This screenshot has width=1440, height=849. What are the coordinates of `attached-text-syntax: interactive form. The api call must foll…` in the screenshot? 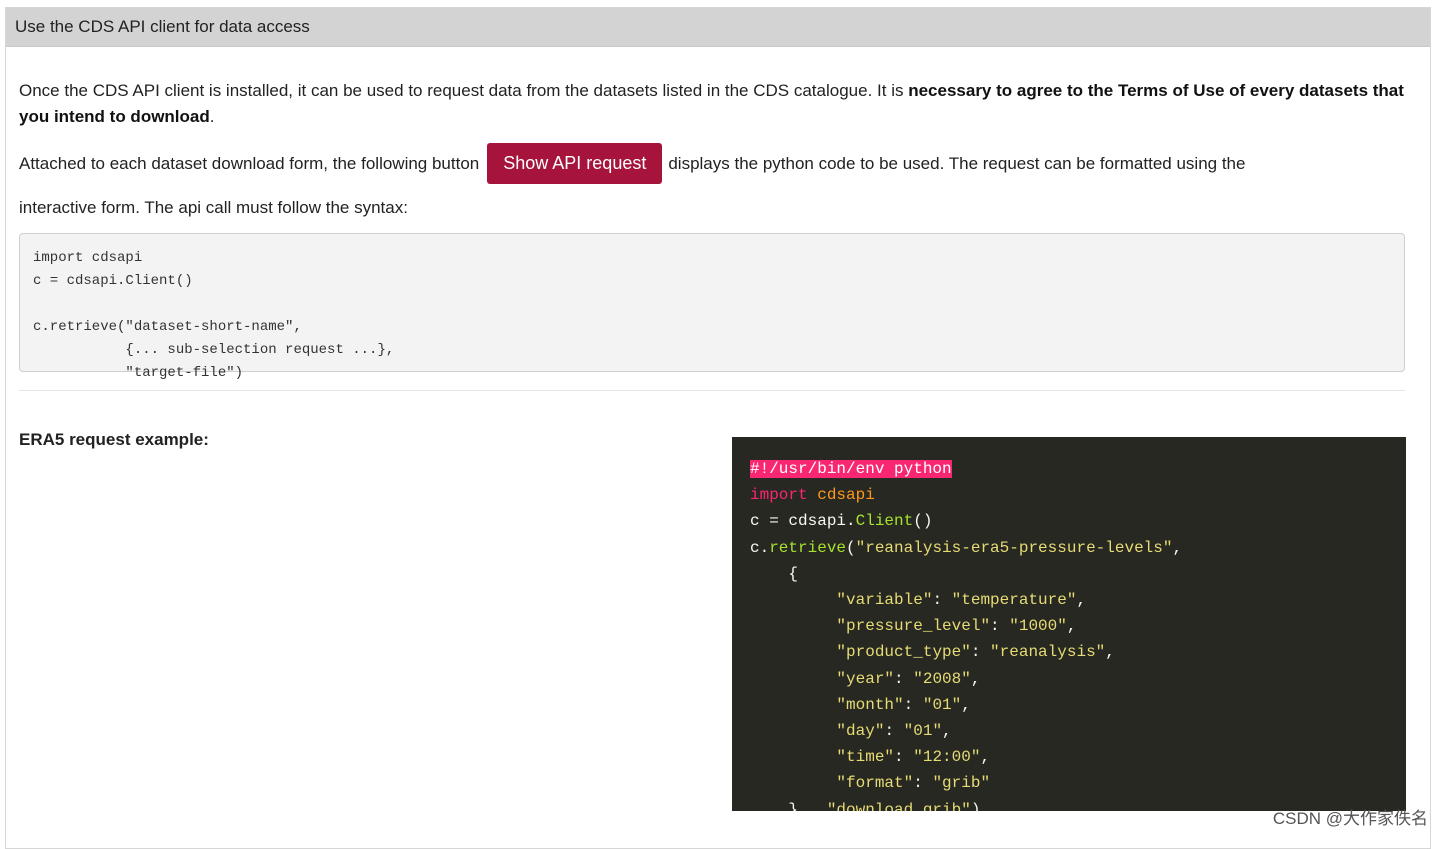 It's located at (213, 207).